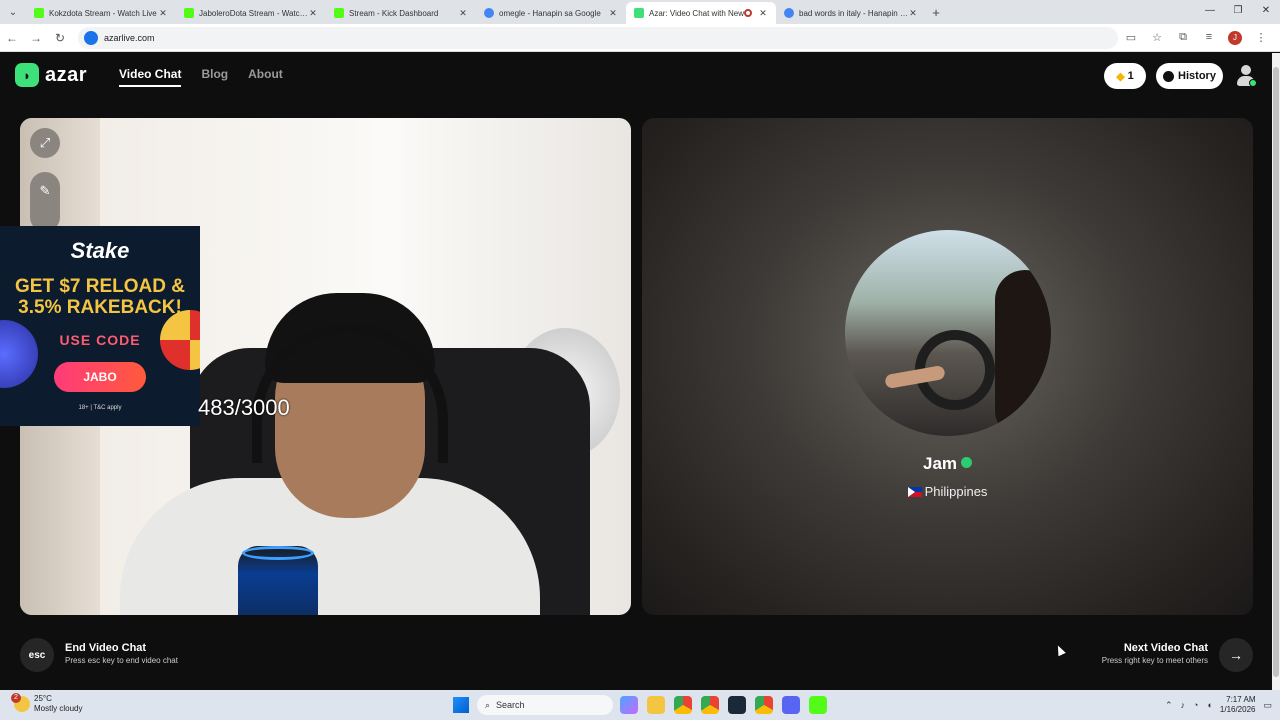  I want to click on fullscreen-button: ⤢, so click(45, 143).